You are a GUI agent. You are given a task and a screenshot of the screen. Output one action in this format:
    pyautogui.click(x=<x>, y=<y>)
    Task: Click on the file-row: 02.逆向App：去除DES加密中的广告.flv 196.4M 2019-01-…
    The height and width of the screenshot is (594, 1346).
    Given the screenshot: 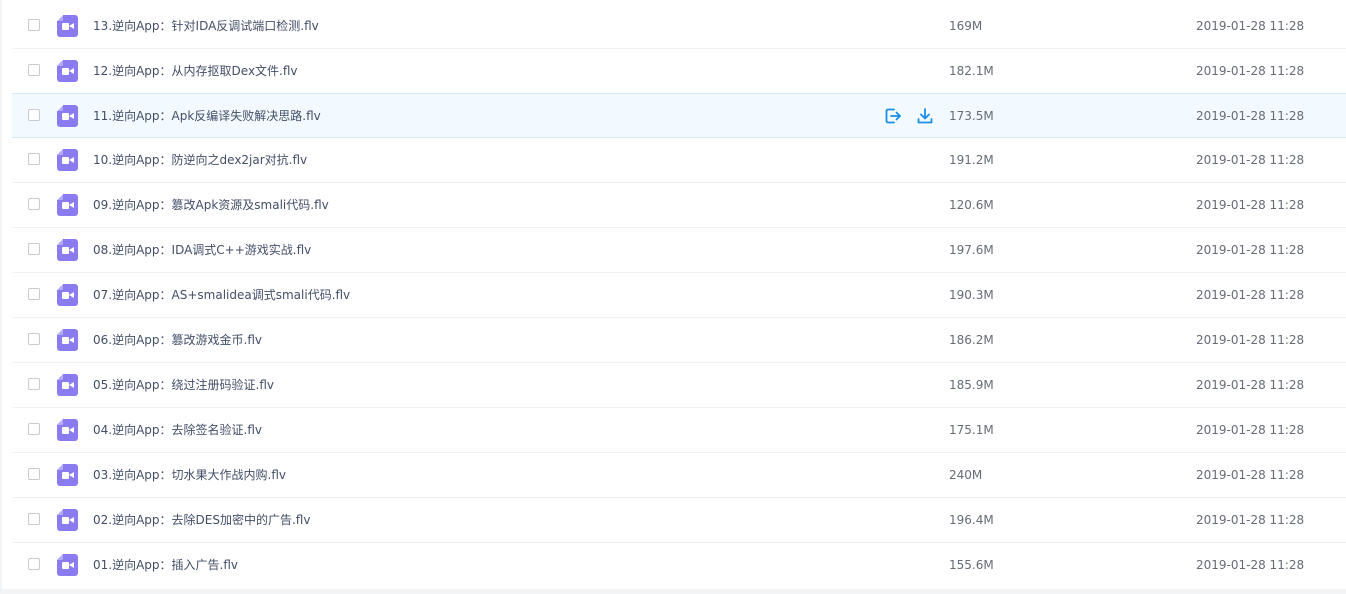 What is the action you would take?
    pyautogui.click(x=679, y=520)
    